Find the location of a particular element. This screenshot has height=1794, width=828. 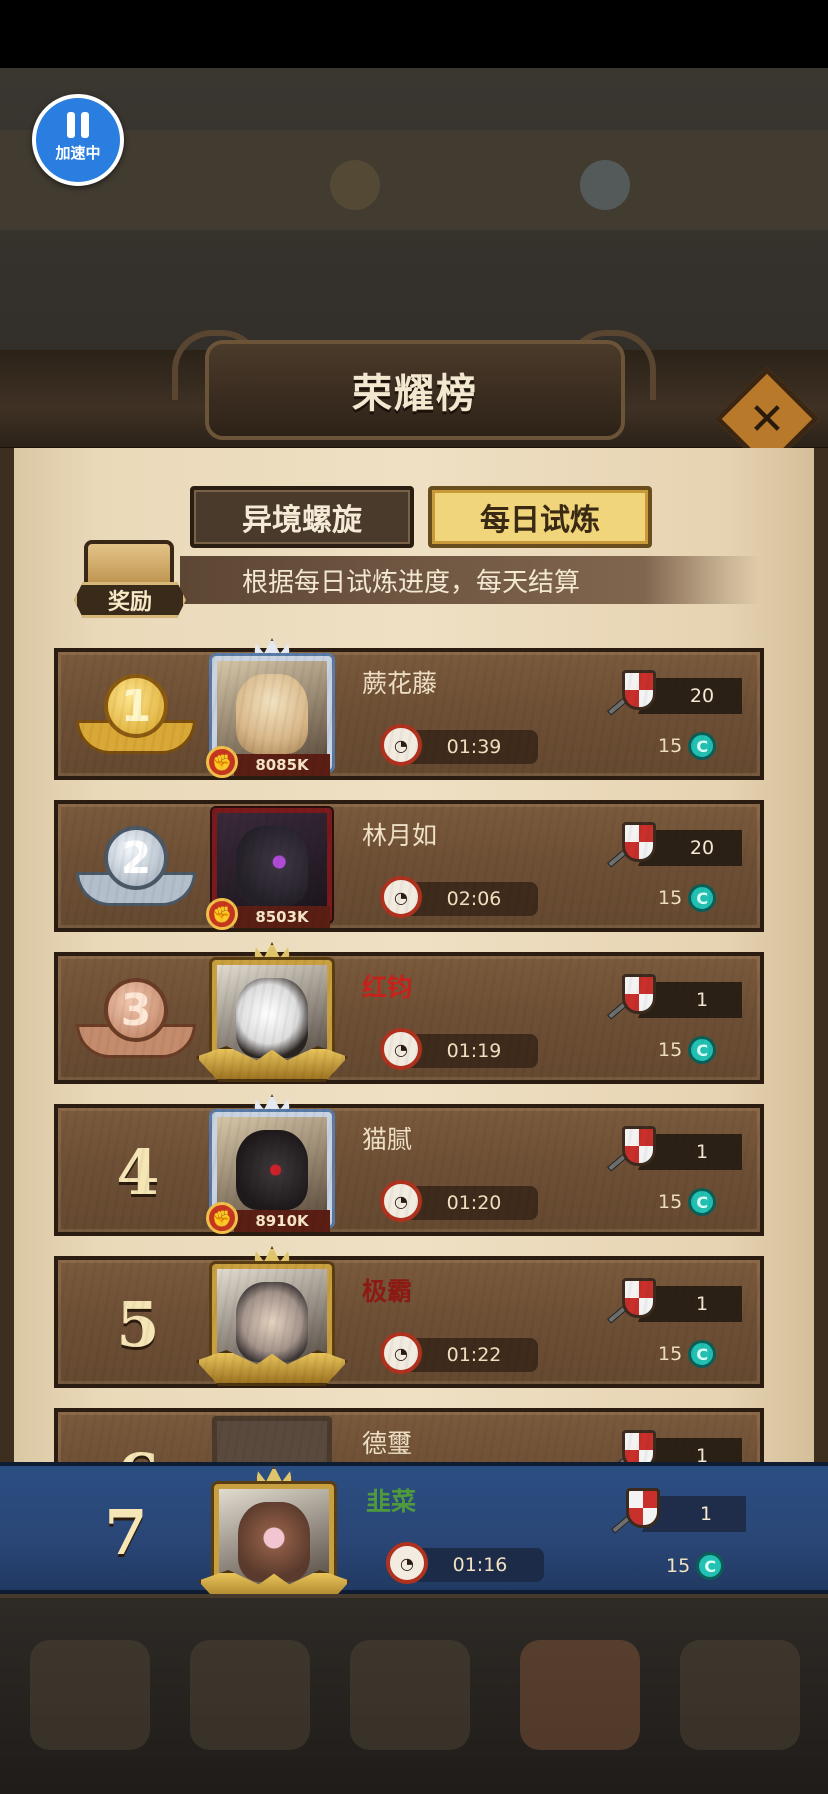

settlement-info: 根据每日试炼进度，每天结算 is located at coordinates (470, 580).